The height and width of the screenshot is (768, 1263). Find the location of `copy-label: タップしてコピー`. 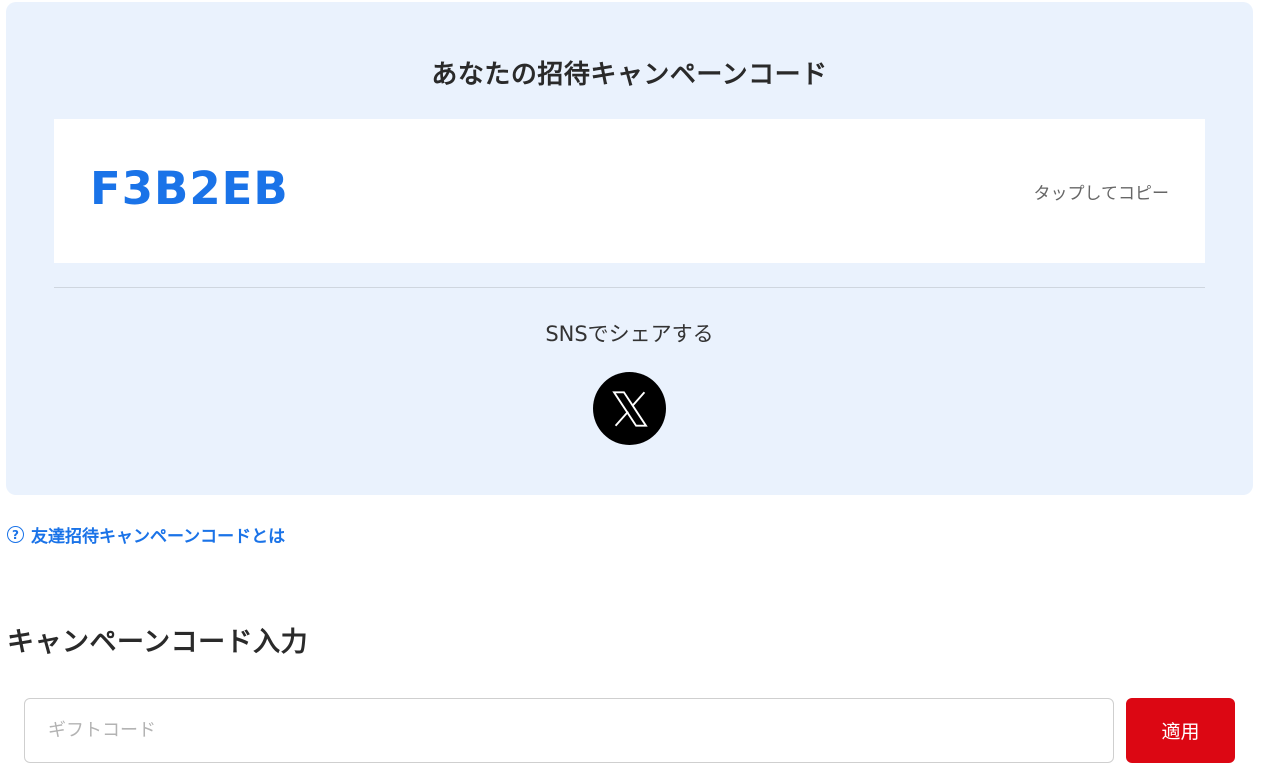

copy-label: タップしてコピー is located at coordinates (1101, 194).